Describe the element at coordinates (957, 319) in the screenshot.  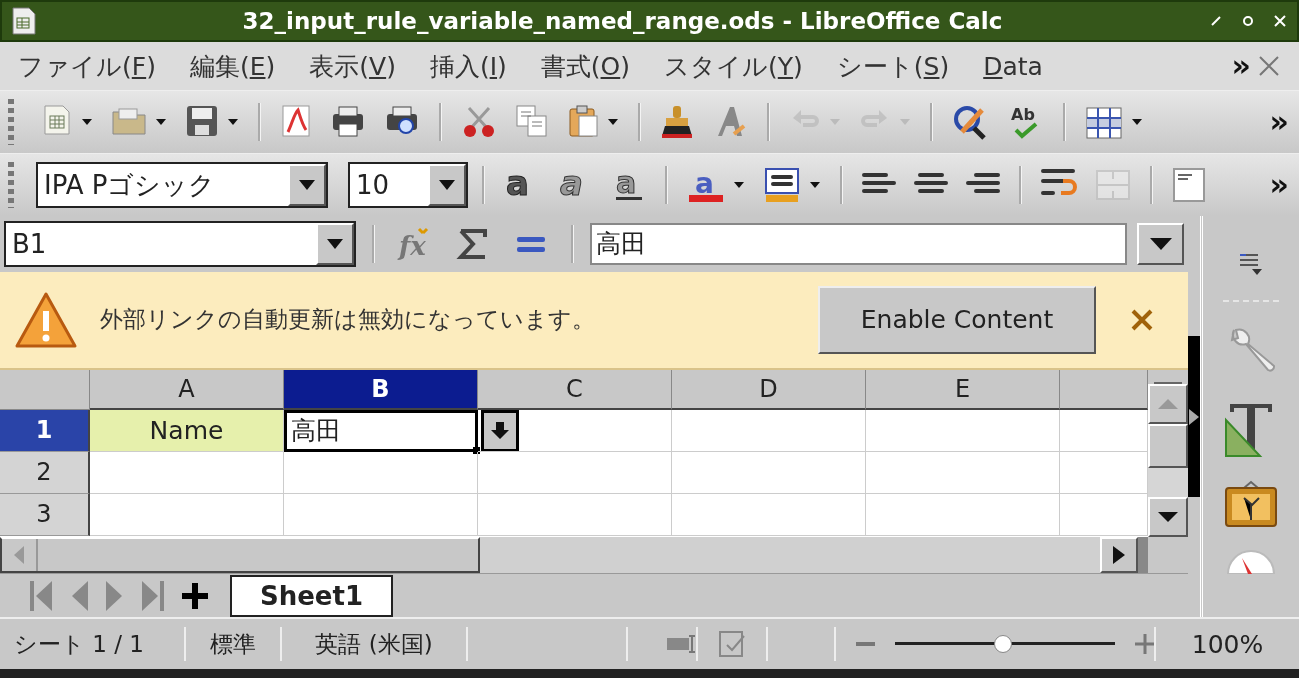
I see `enable-content-button: Enable Content` at that location.